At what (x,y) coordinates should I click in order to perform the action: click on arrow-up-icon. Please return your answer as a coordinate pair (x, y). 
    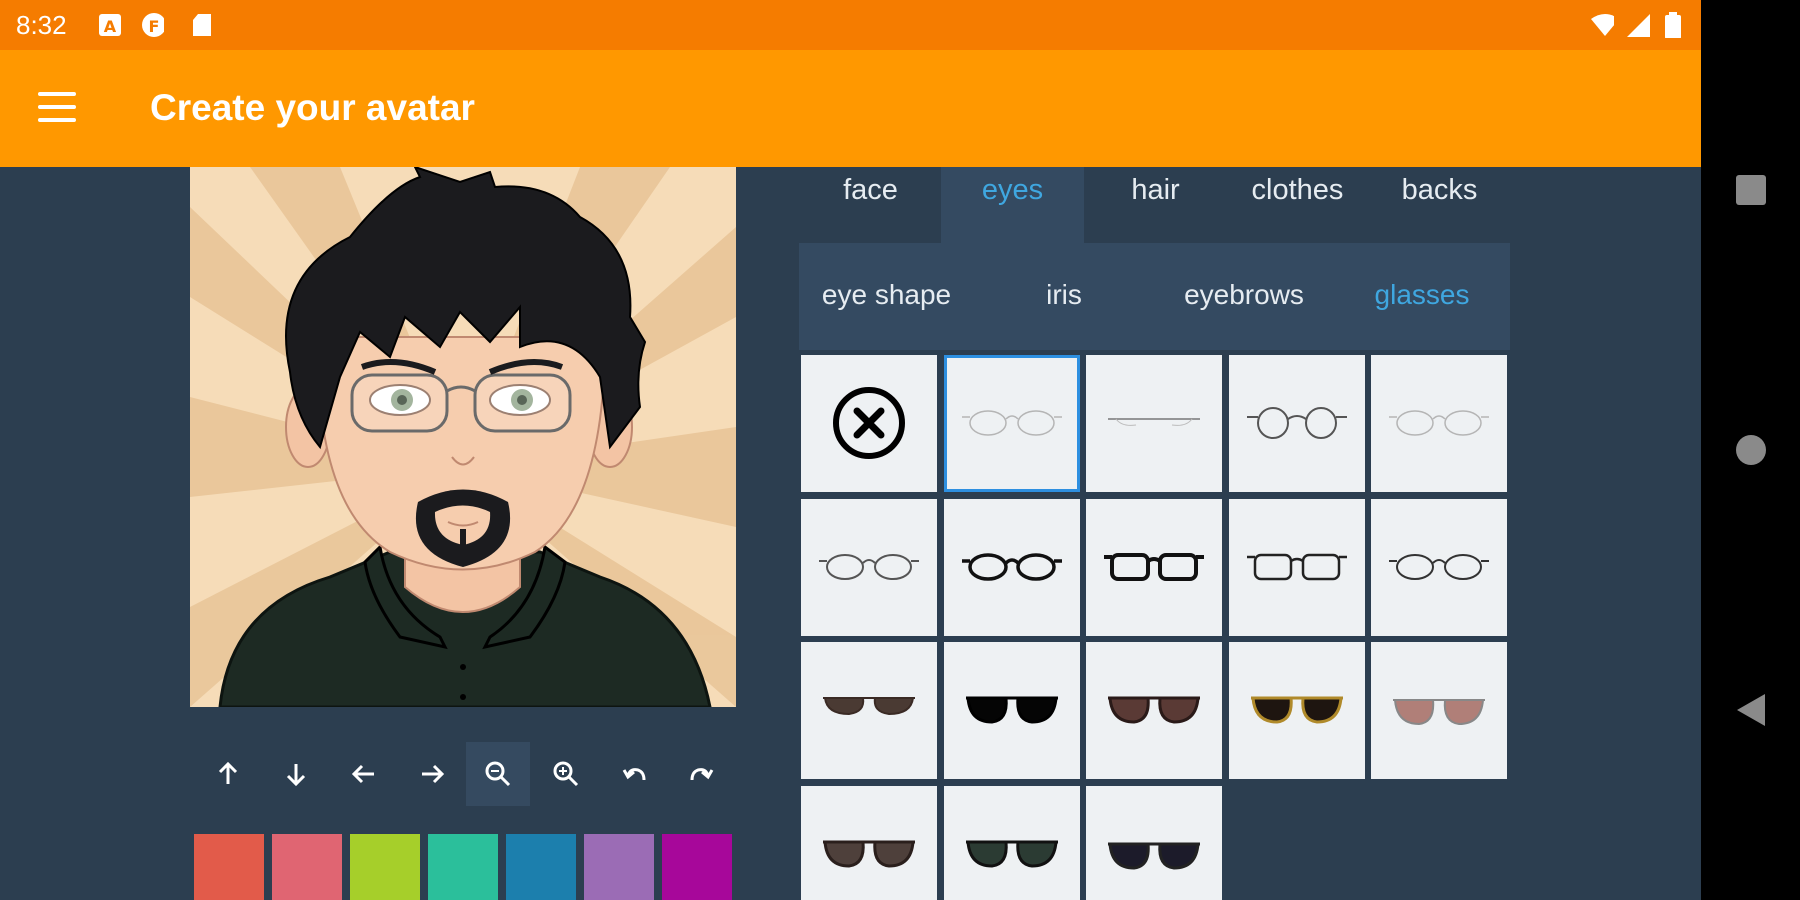
    Looking at the image, I should click on (228, 772).